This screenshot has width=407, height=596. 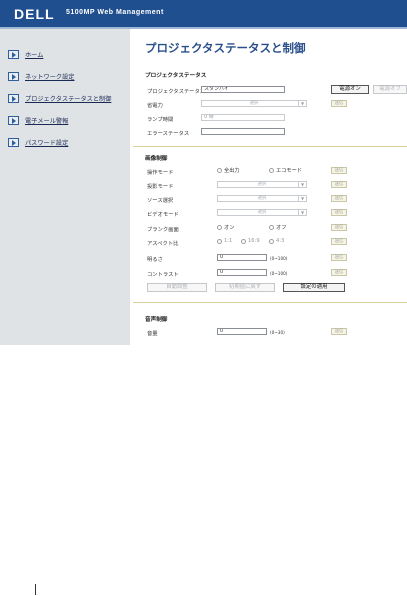 I want to click on source-submit-button: 送信, so click(x=339, y=198).